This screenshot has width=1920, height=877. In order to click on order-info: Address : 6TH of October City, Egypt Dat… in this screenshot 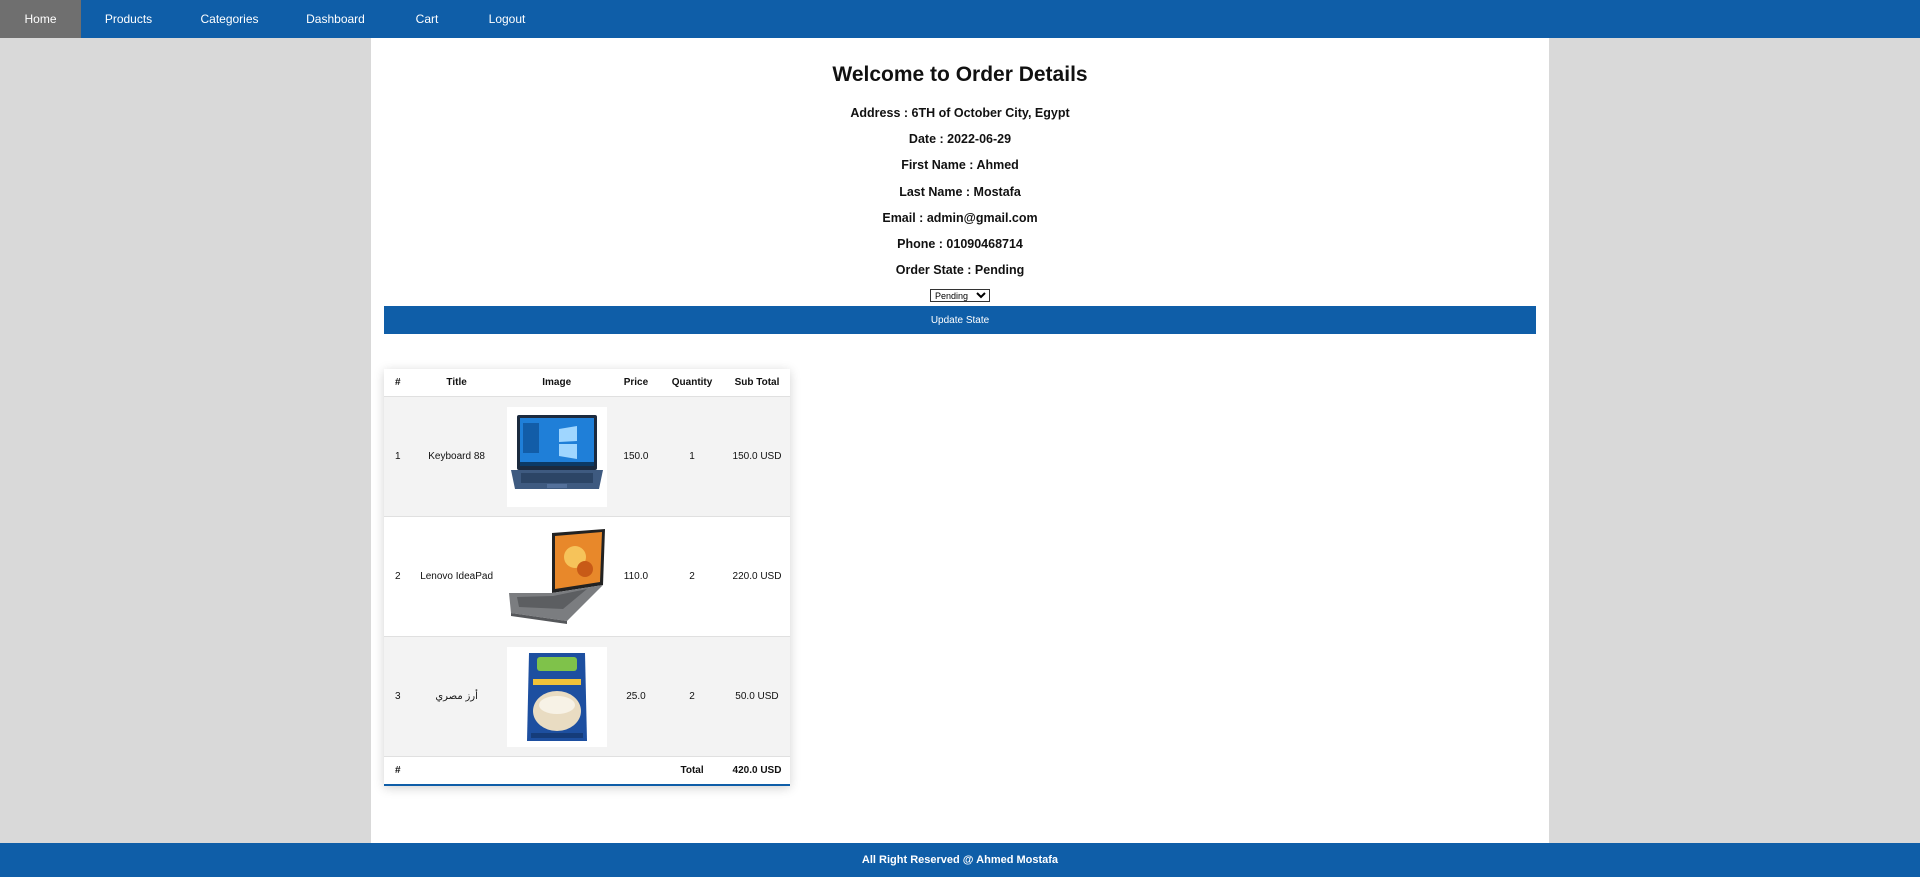, I will do `click(960, 191)`.